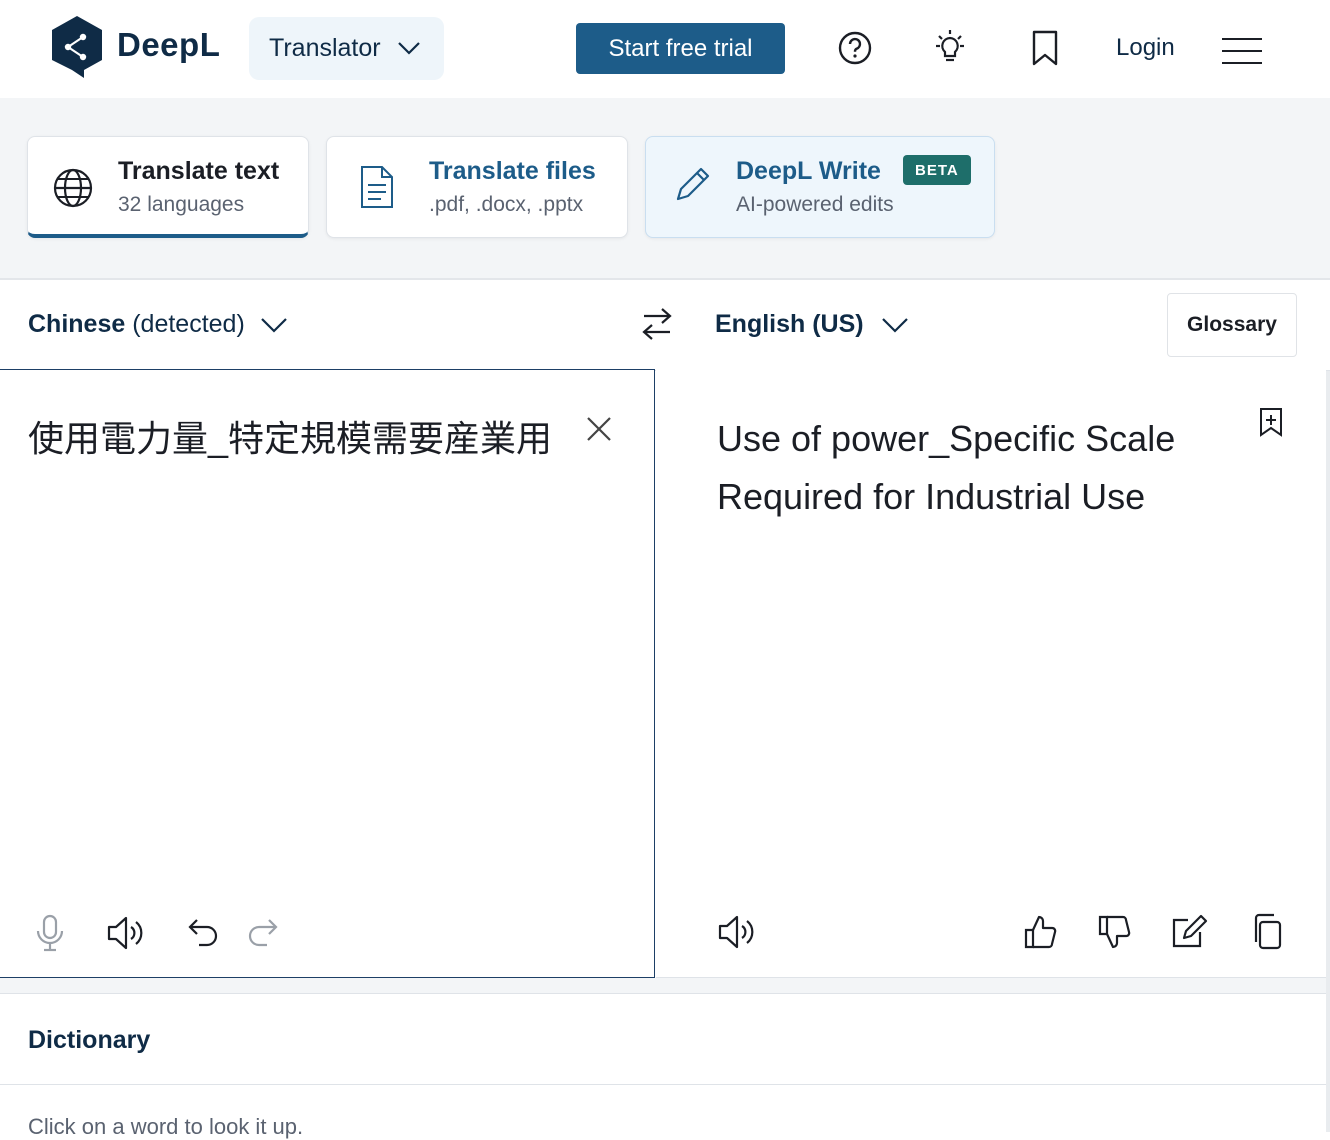 This screenshot has height=1140, width=1330. I want to click on lightbulb-icon, so click(950, 48).